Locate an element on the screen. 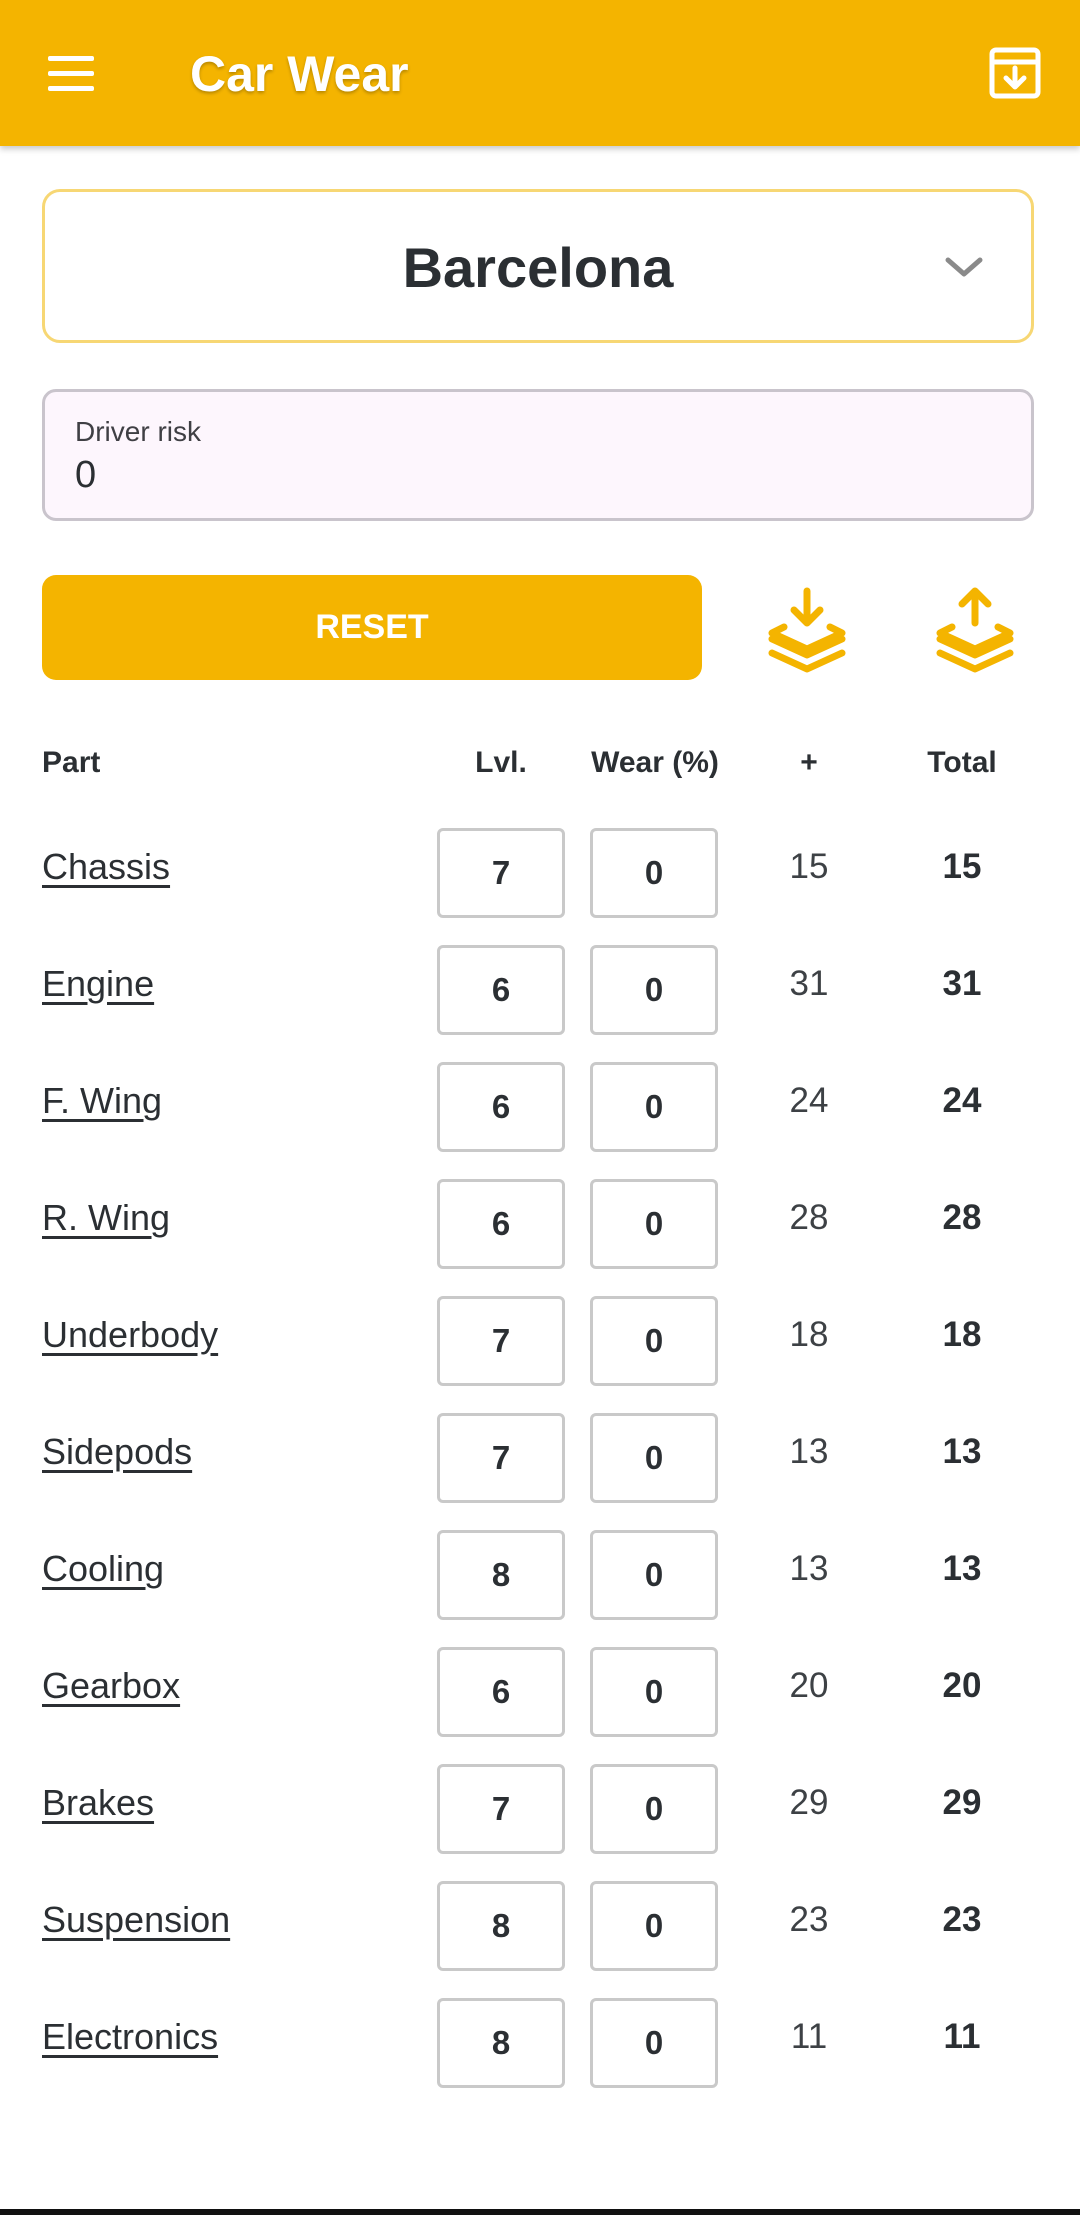  hamburger-menu-icon is located at coordinates (67, 73).